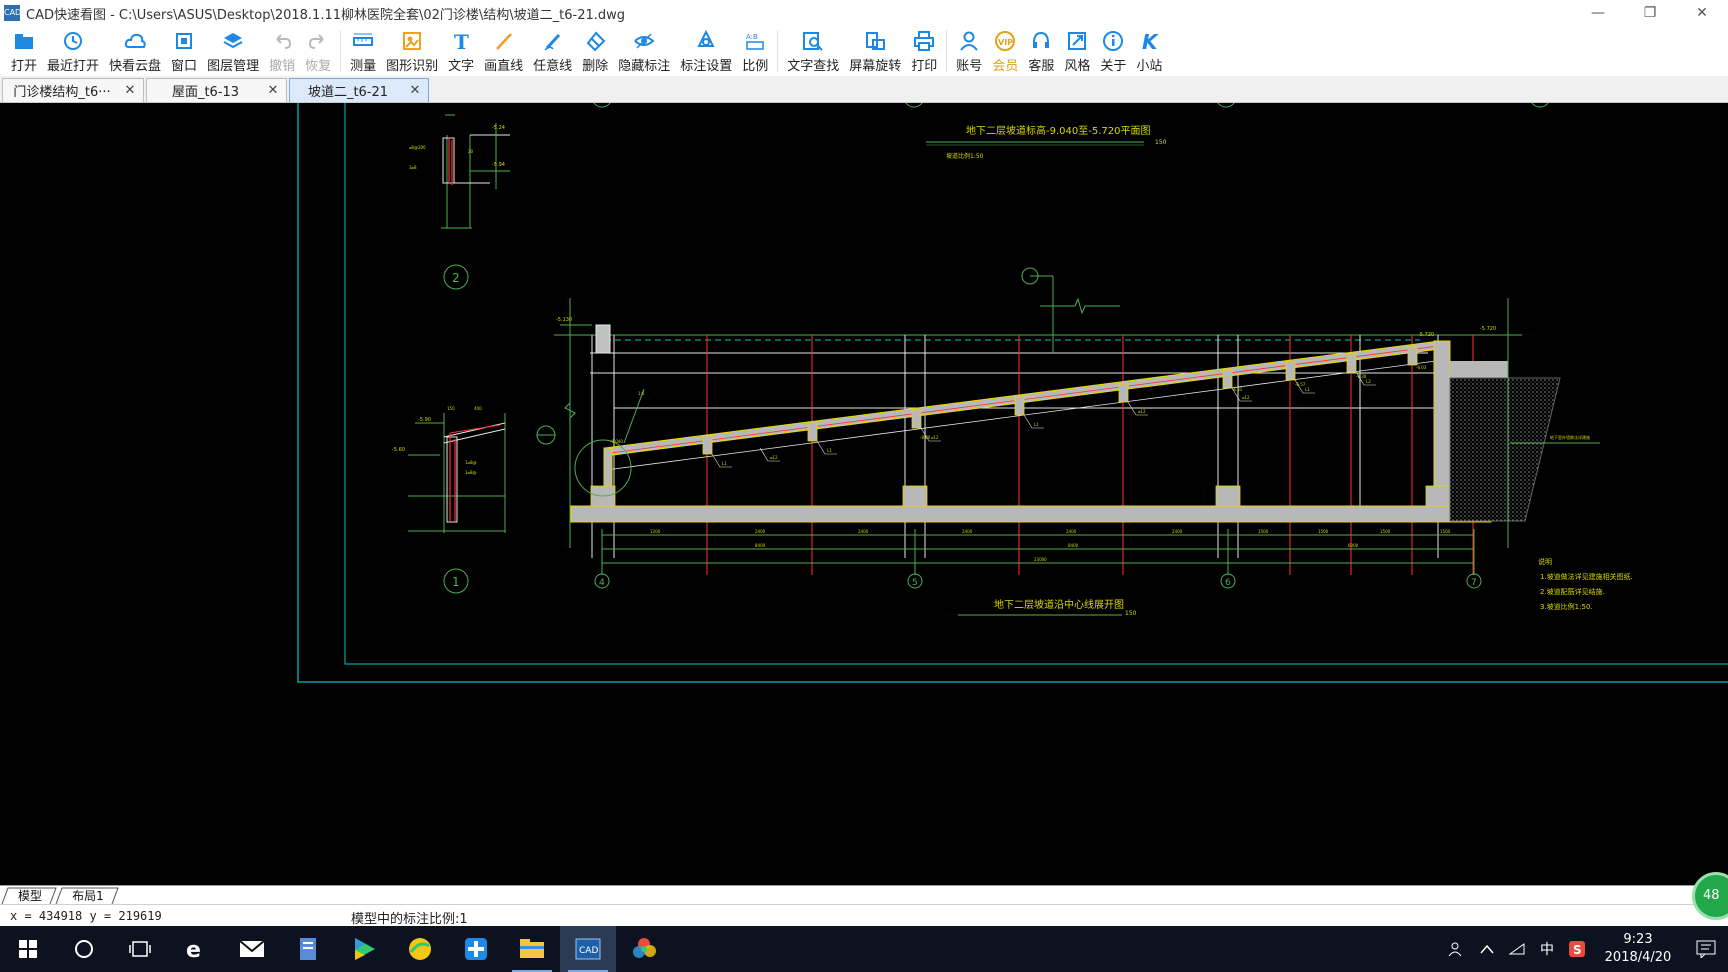 This screenshot has width=1728, height=972. What do you see at coordinates (616, 441) in the screenshot?
I see `svg-text: -9.040` at bounding box center [616, 441].